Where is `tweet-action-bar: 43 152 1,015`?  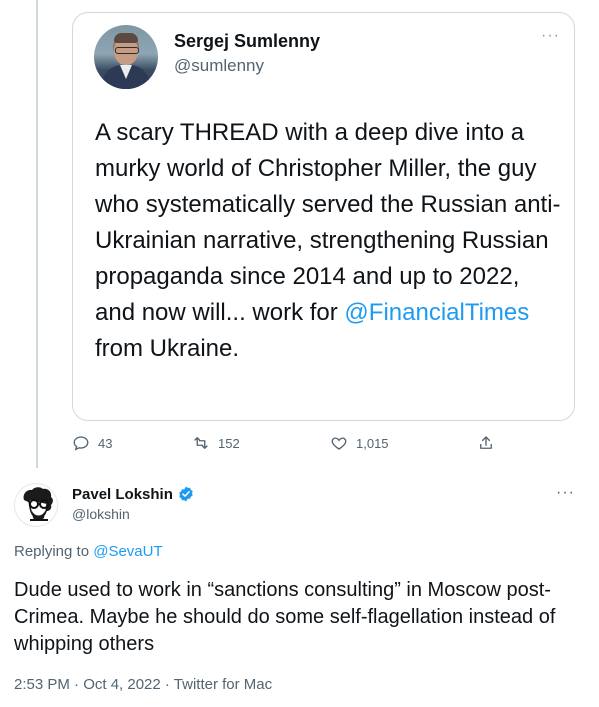 tweet-action-bar: 43 152 1,015 is located at coordinates (287, 446).